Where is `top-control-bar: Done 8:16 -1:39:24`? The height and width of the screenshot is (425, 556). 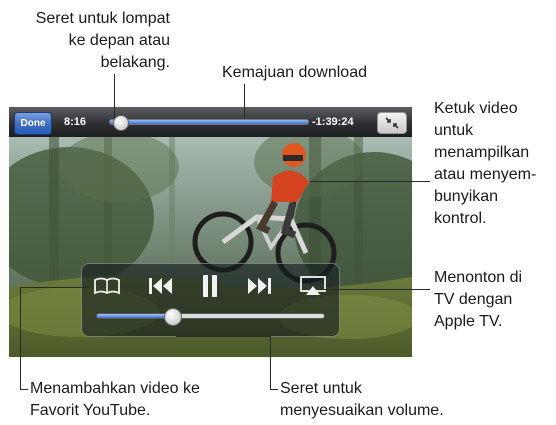
top-control-bar: Done 8:16 -1:39:24 is located at coordinates (210, 122).